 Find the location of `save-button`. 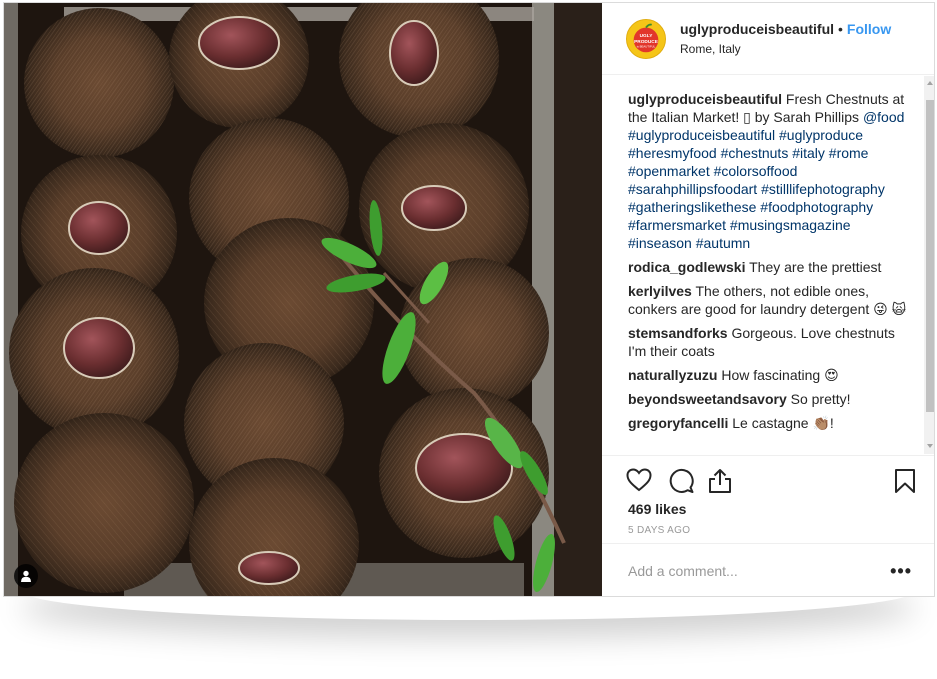

save-button is located at coordinates (905, 483).